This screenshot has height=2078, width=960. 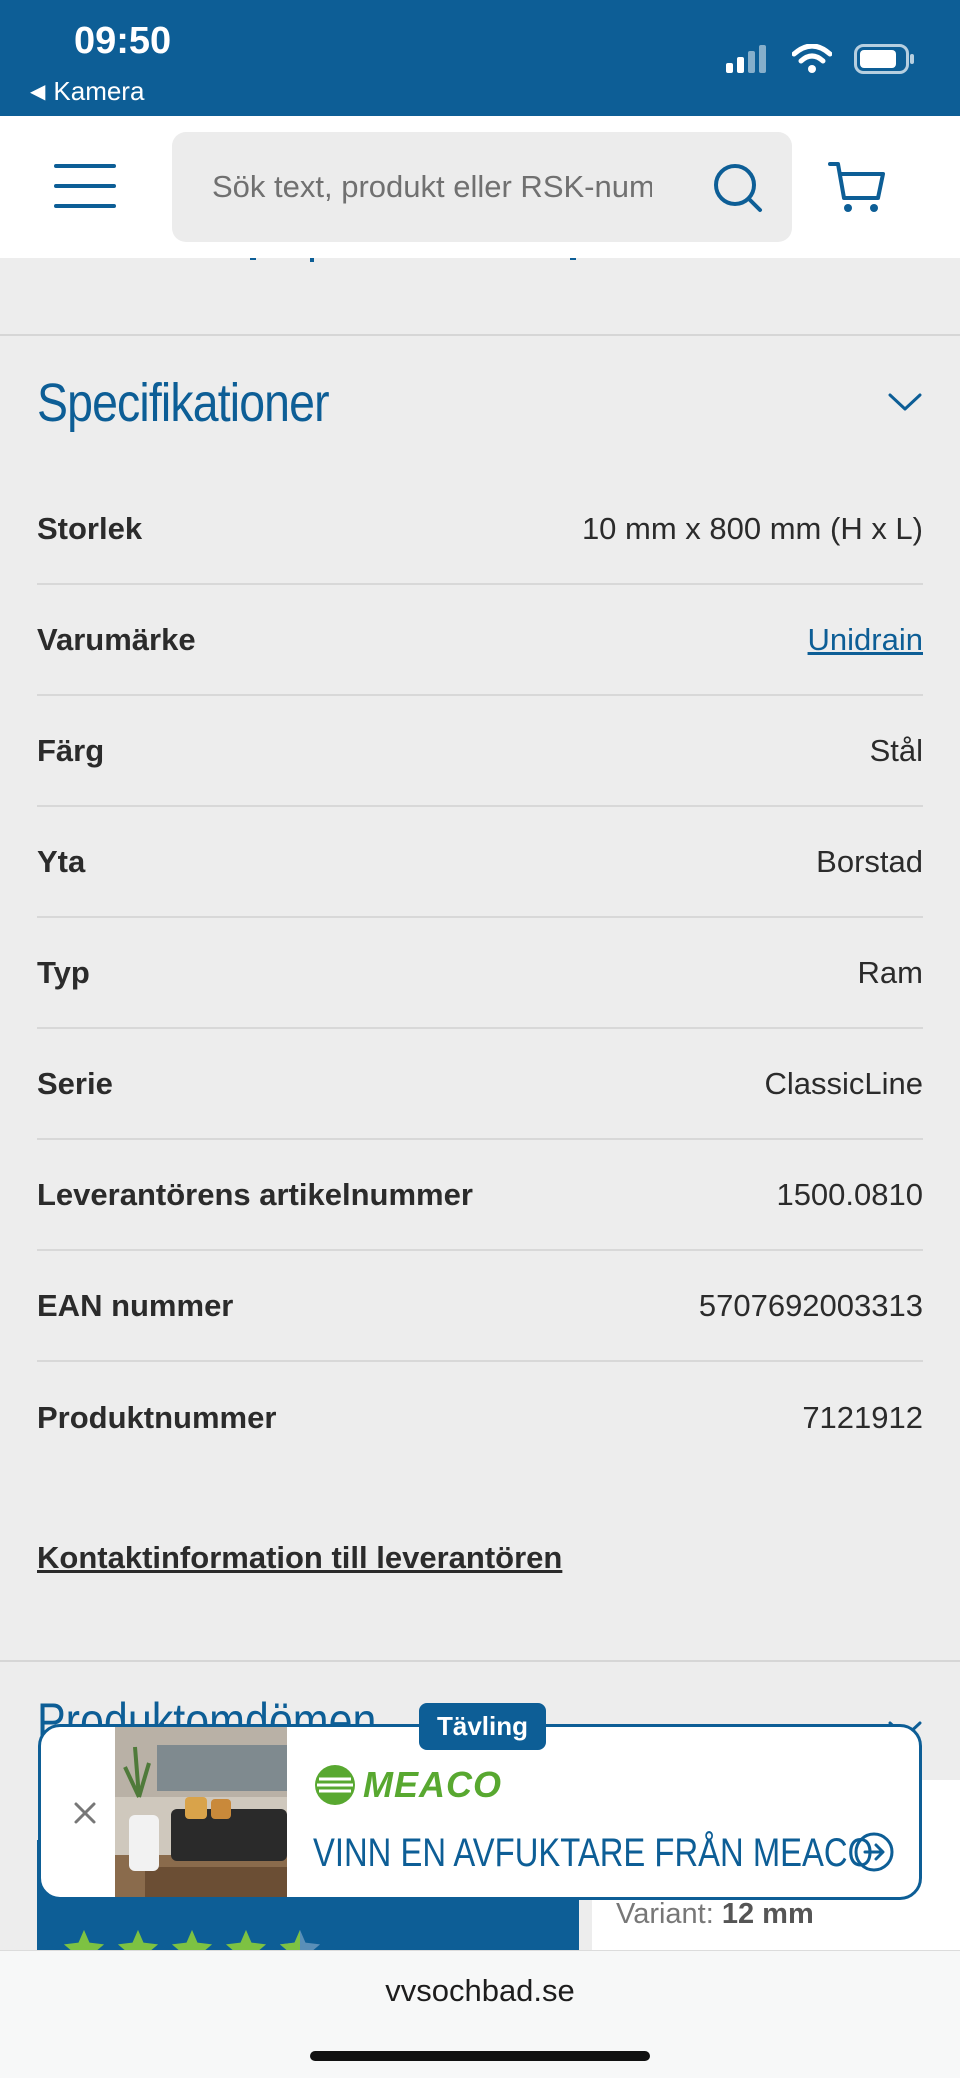 What do you see at coordinates (480, 862) in the screenshot?
I see `spec-row-yta: Yta Borstad` at bounding box center [480, 862].